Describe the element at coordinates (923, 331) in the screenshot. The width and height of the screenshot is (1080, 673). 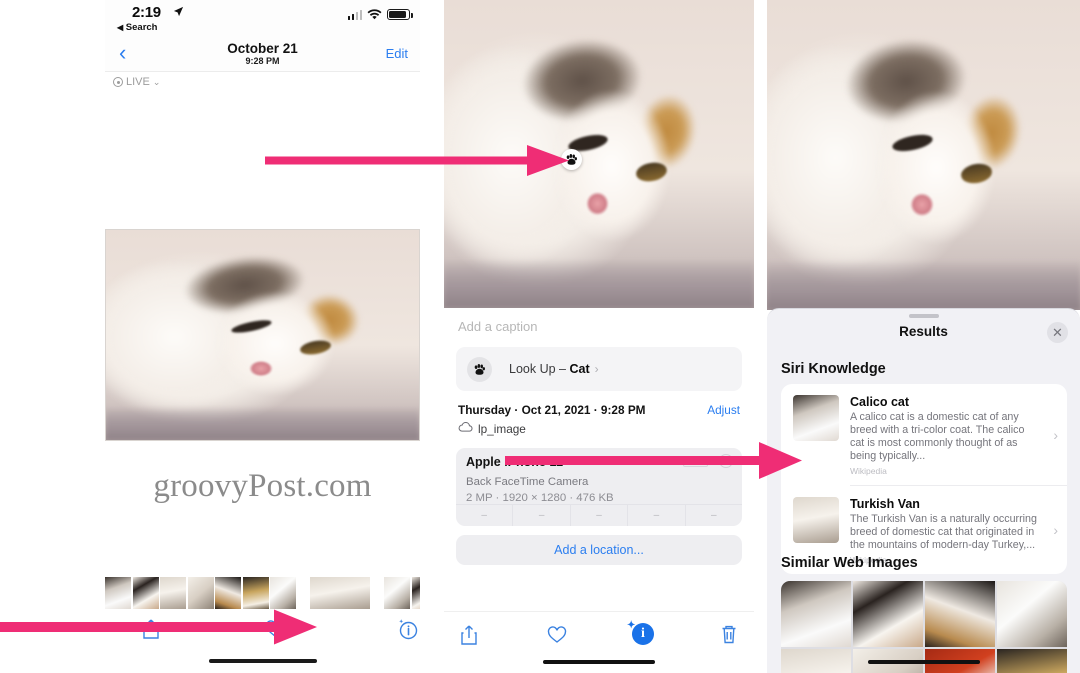
I see `results-title: Results` at that location.